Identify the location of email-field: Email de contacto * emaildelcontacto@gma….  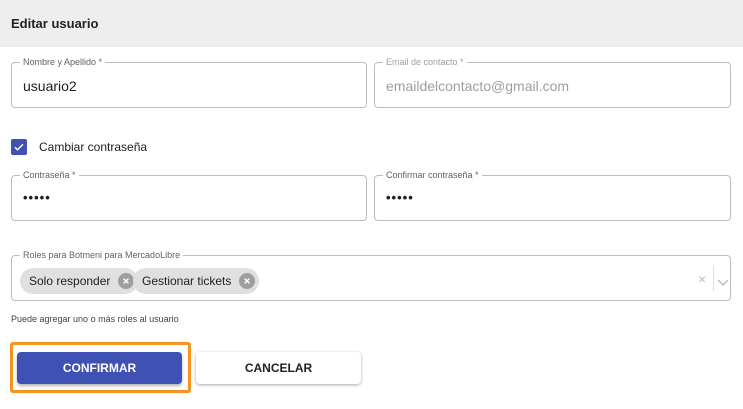
(552, 82).